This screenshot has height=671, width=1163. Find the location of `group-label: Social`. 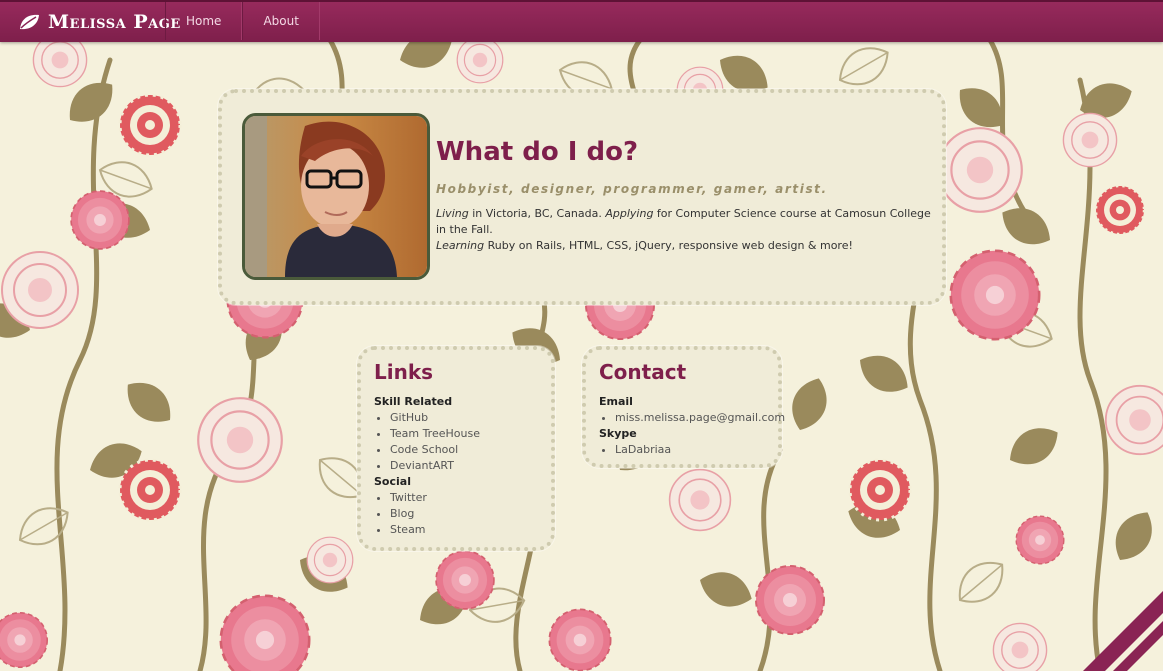

group-label: Social is located at coordinates (392, 481).